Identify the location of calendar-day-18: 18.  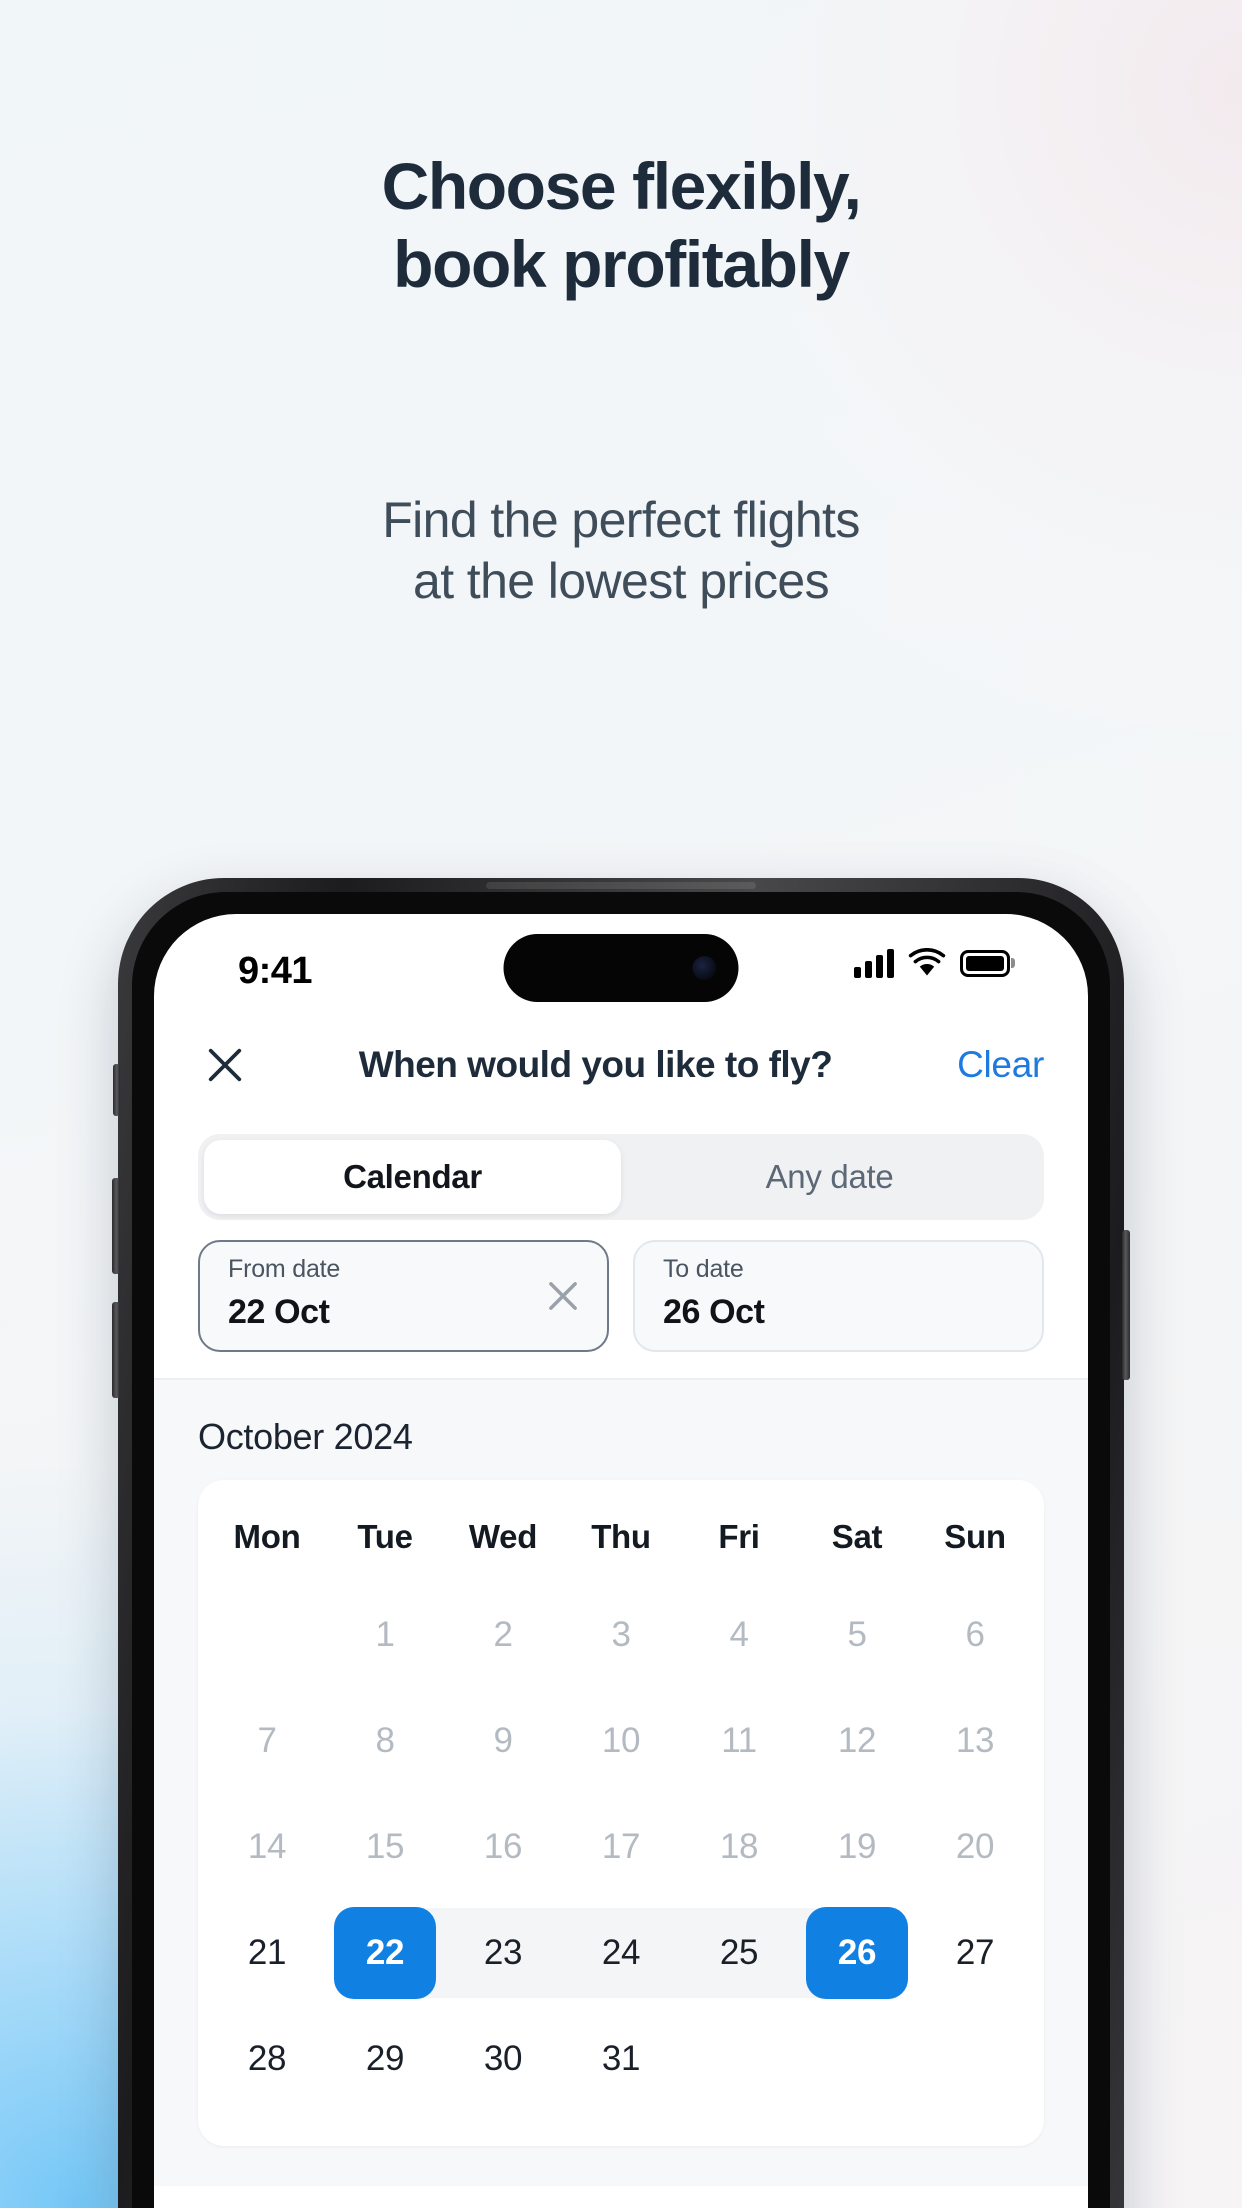
(739, 1847).